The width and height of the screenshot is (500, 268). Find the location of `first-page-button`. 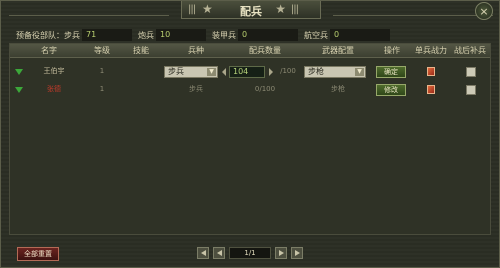

first-page-button is located at coordinates (203, 253).